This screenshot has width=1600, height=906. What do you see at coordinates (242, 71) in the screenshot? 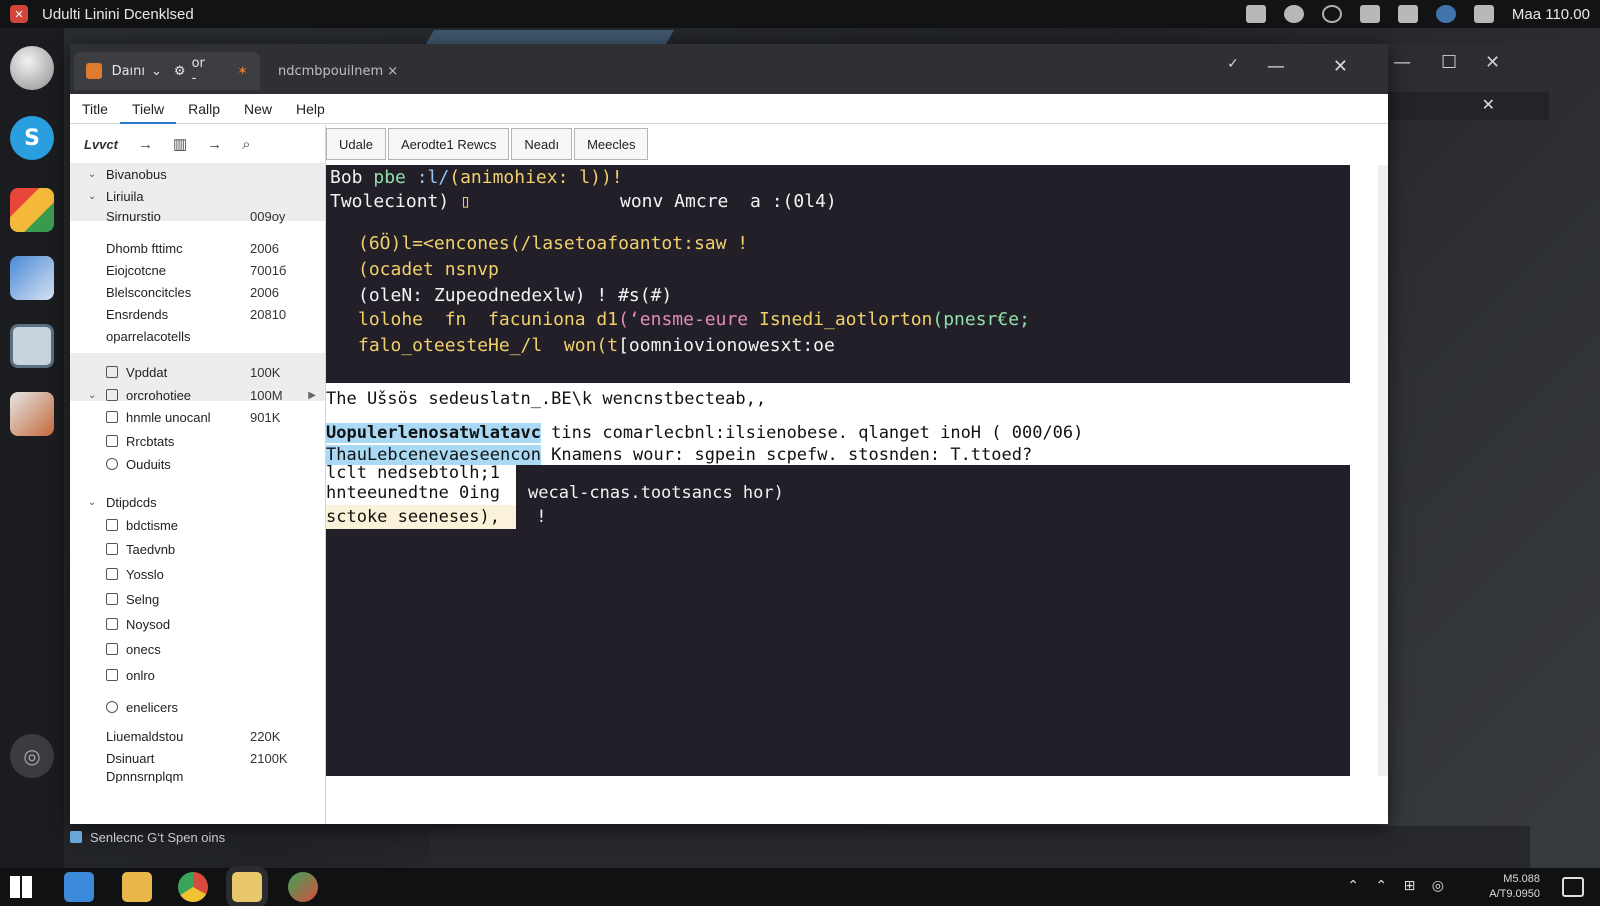
I see `bookmark-icon: ✶` at bounding box center [242, 71].